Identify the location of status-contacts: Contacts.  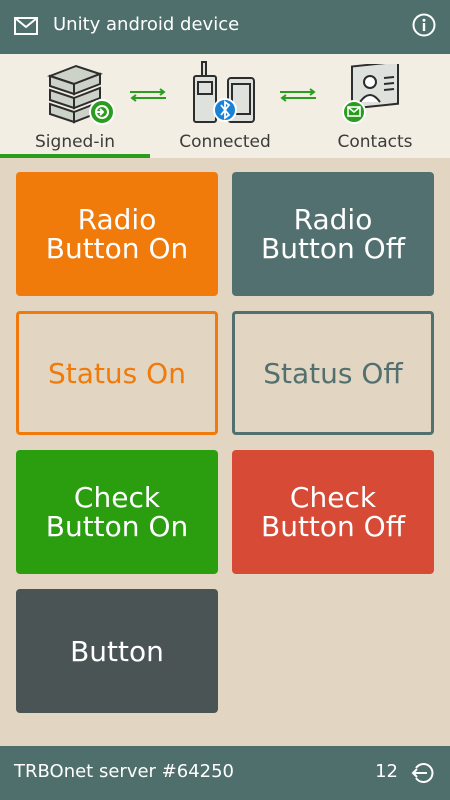
(375, 106).